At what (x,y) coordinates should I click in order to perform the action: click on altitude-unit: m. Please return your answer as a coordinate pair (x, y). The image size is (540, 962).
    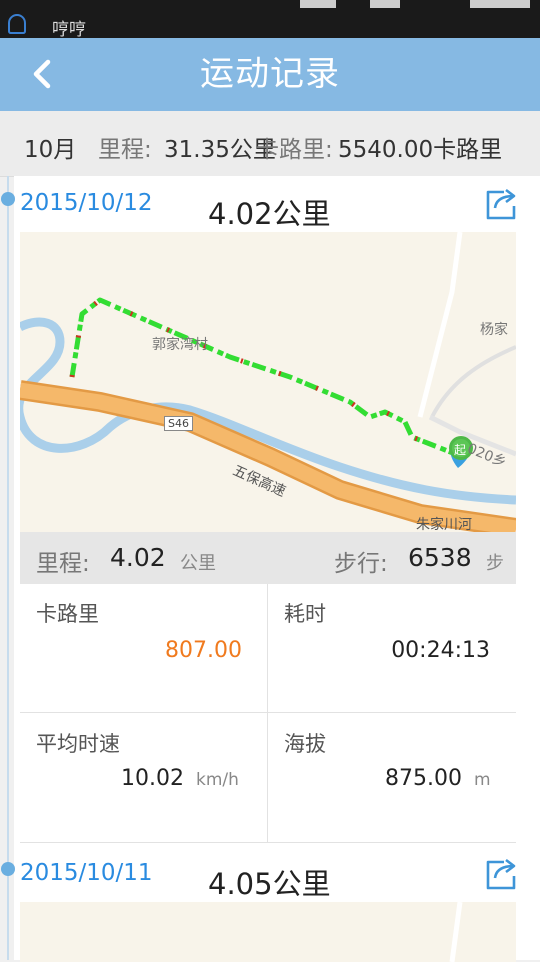
    Looking at the image, I should click on (482, 780).